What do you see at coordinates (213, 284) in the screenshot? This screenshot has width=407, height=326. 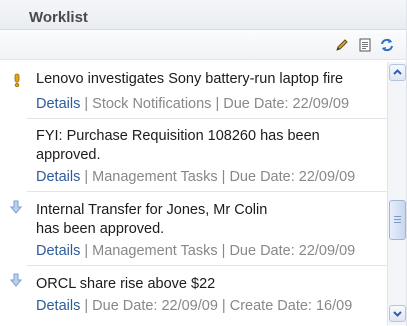 I see `item-title: ORCL share rise above $22` at bounding box center [213, 284].